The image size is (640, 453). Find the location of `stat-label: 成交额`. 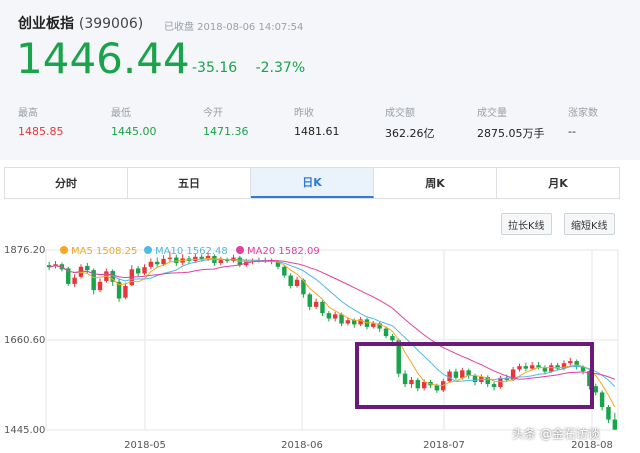

stat-label: 成交额 is located at coordinates (400, 113).